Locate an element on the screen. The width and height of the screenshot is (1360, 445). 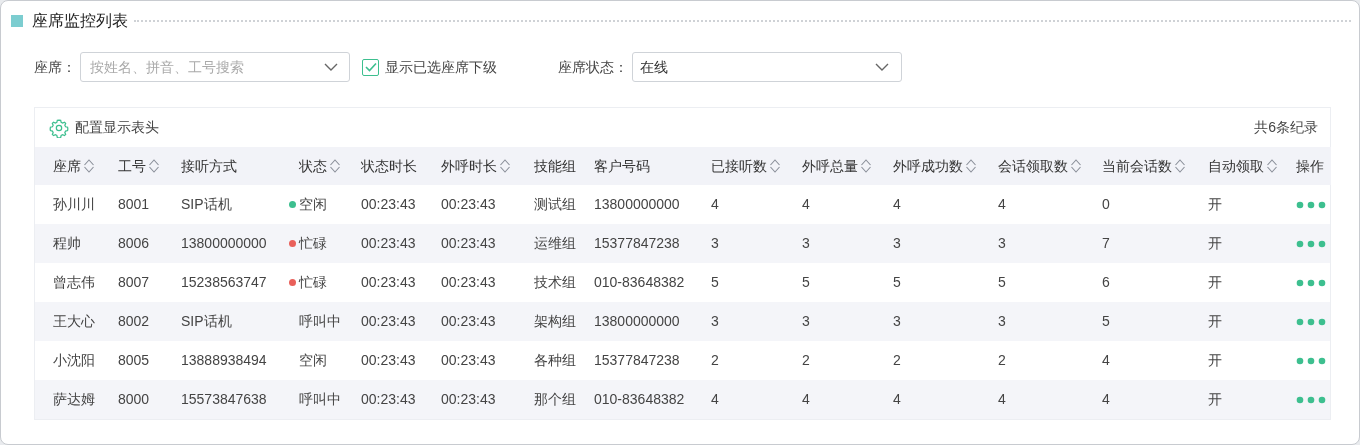
column-header: 工号 is located at coordinates (132, 166).